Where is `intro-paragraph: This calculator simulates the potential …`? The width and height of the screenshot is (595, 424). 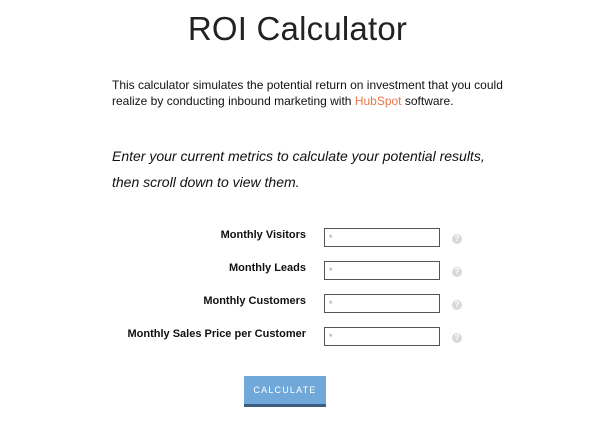
intro-paragraph: This calculator simulates the potential … is located at coordinates (309, 93).